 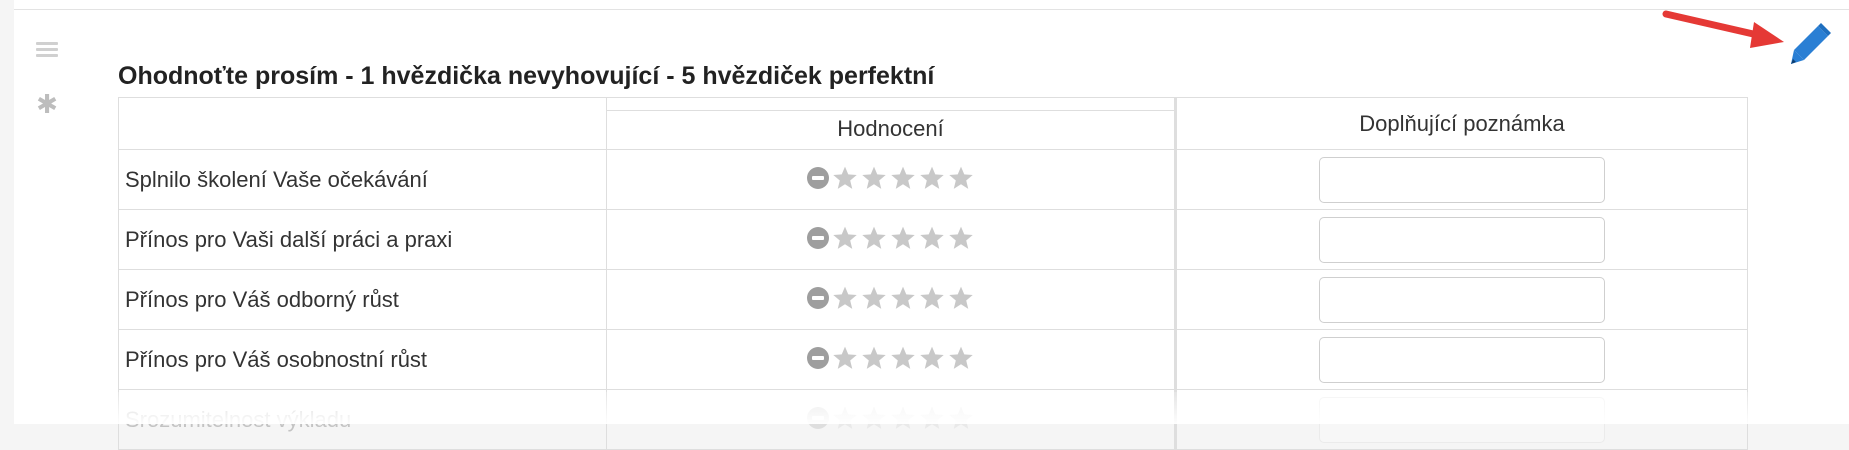 I want to click on row-label: Přínos pro Váš odborný růst, so click(x=362, y=299).